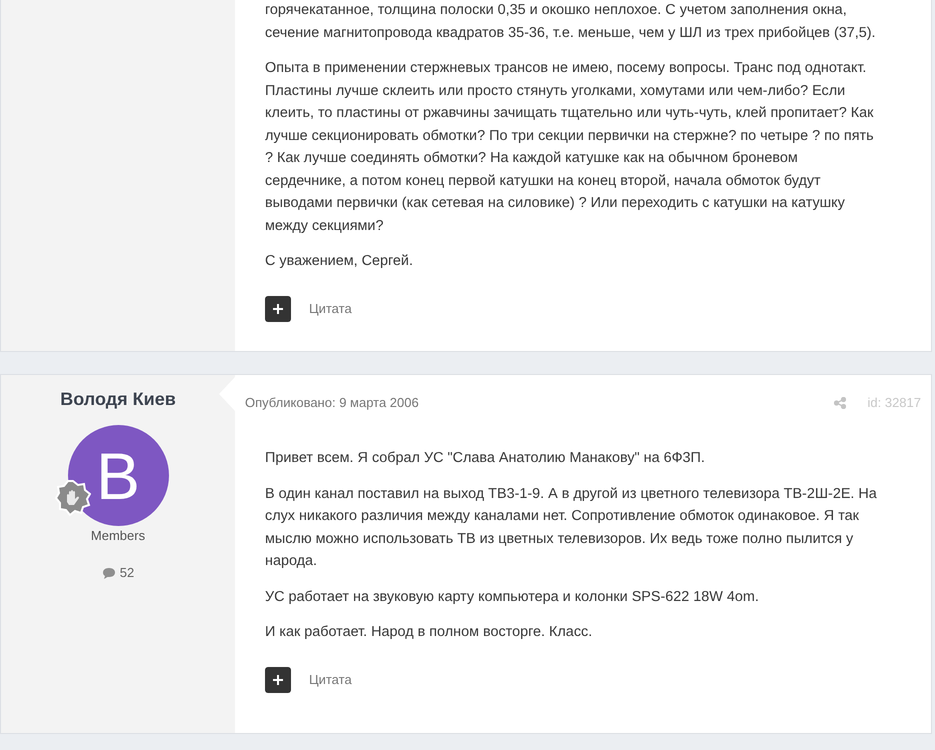  What do you see at coordinates (118, 475) in the screenshot?
I see `avatar: B` at bounding box center [118, 475].